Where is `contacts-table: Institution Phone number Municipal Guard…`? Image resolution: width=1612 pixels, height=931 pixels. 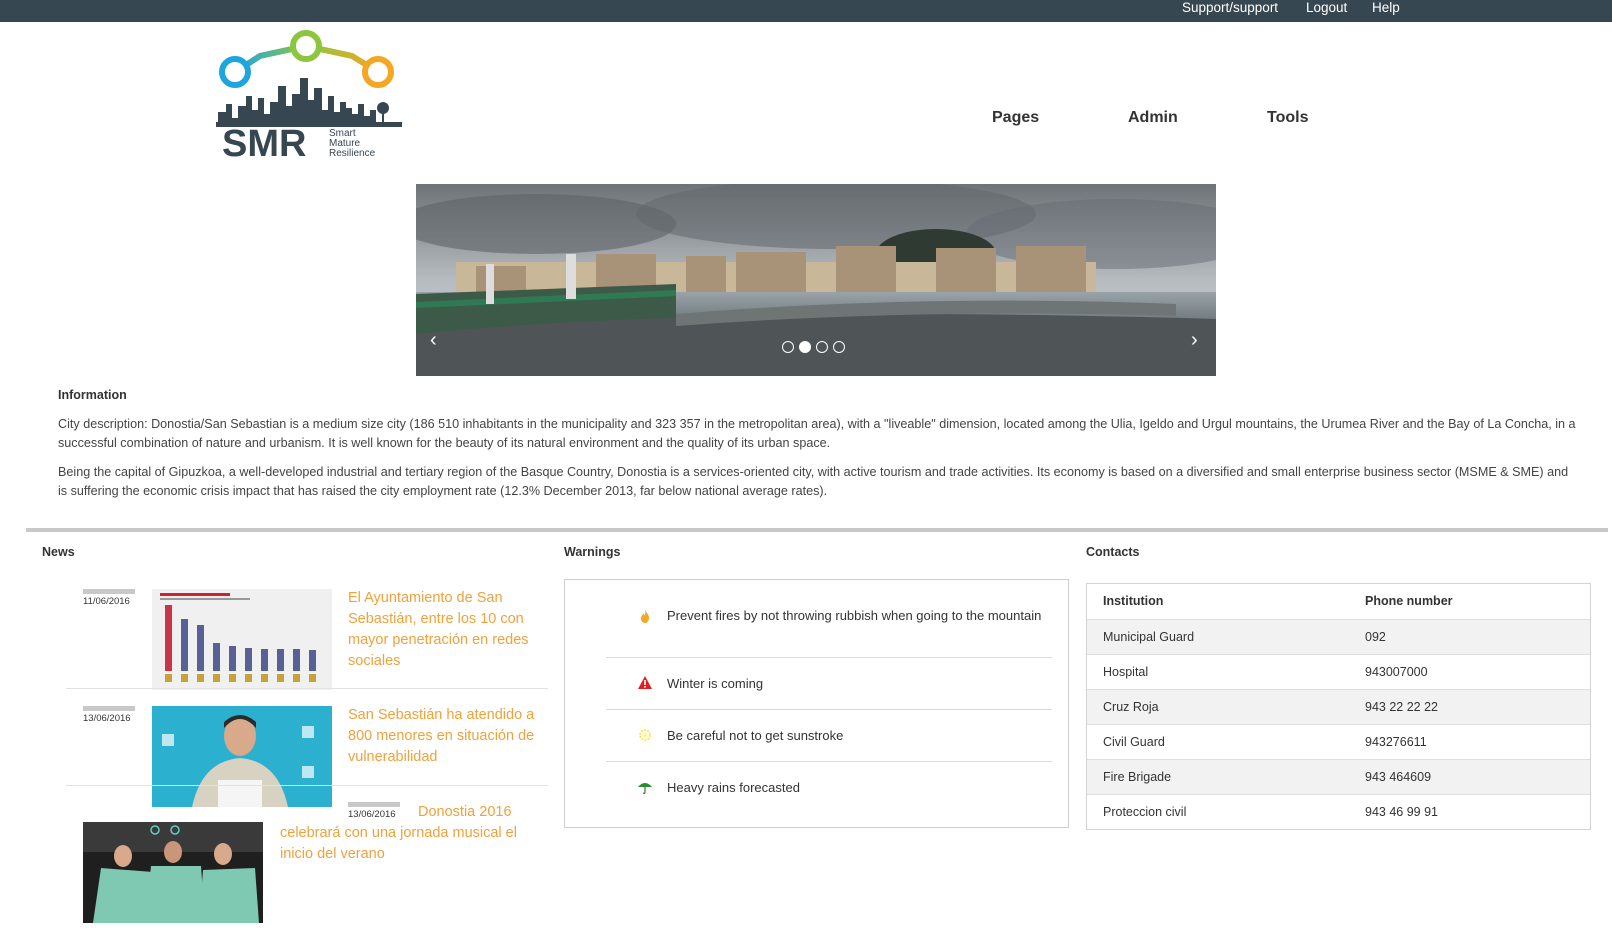
contacts-table: Institution Phone number Municipal Guard… is located at coordinates (1338, 706).